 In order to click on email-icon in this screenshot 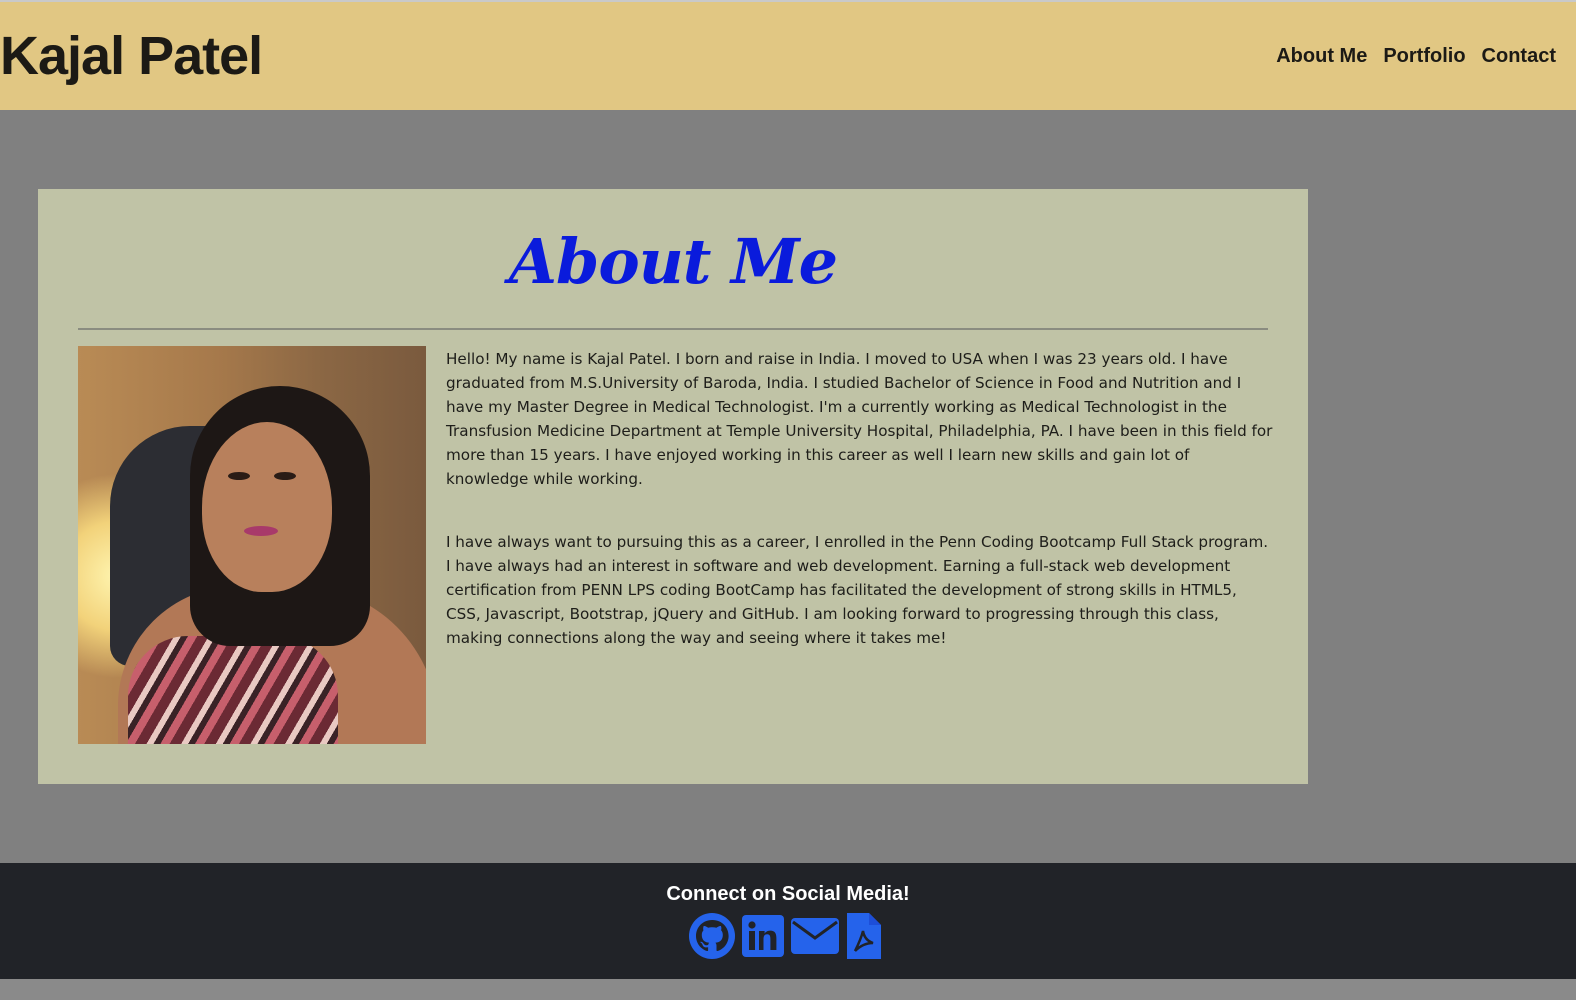, I will do `click(815, 938)`.